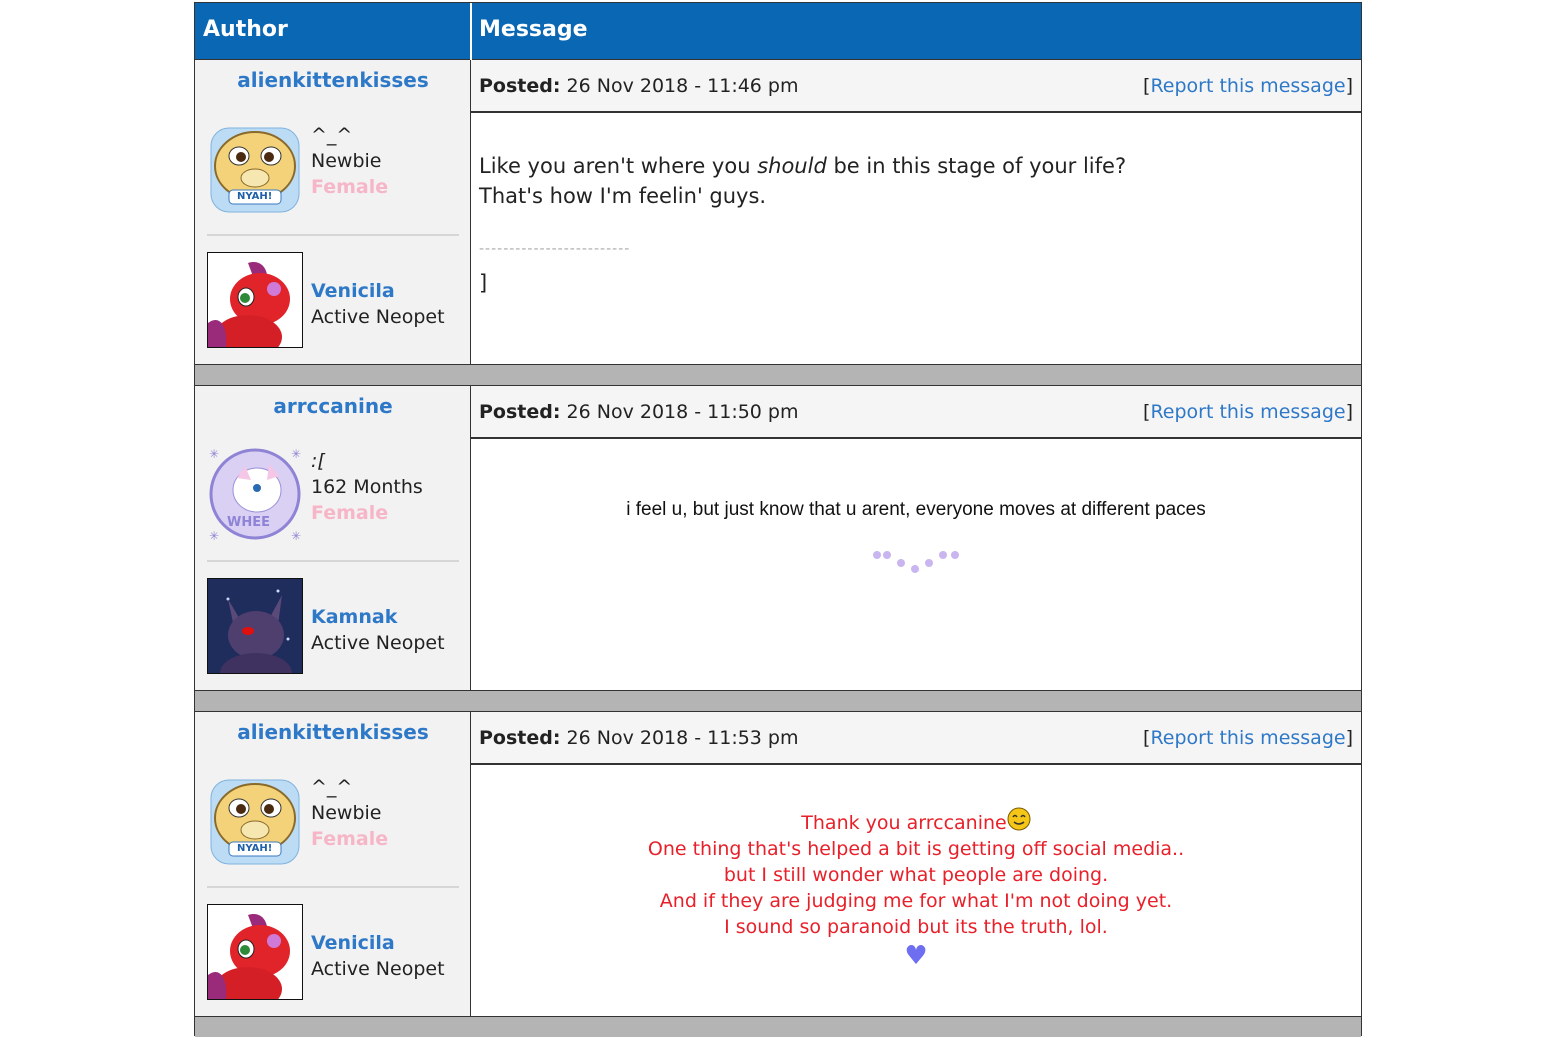 The width and height of the screenshot is (1560, 1040). Describe the element at coordinates (483, 283) in the screenshot. I see `signature-bracket: ]` at that location.